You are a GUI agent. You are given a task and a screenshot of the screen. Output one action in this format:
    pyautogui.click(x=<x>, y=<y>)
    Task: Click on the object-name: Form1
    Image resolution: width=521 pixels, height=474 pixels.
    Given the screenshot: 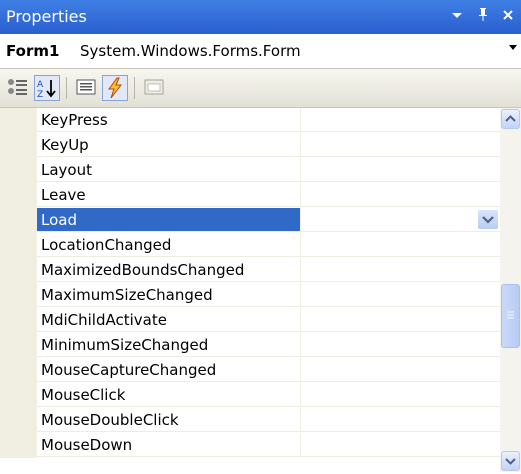 What is the action you would take?
    pyautogui.click(x=33, y=51)
    